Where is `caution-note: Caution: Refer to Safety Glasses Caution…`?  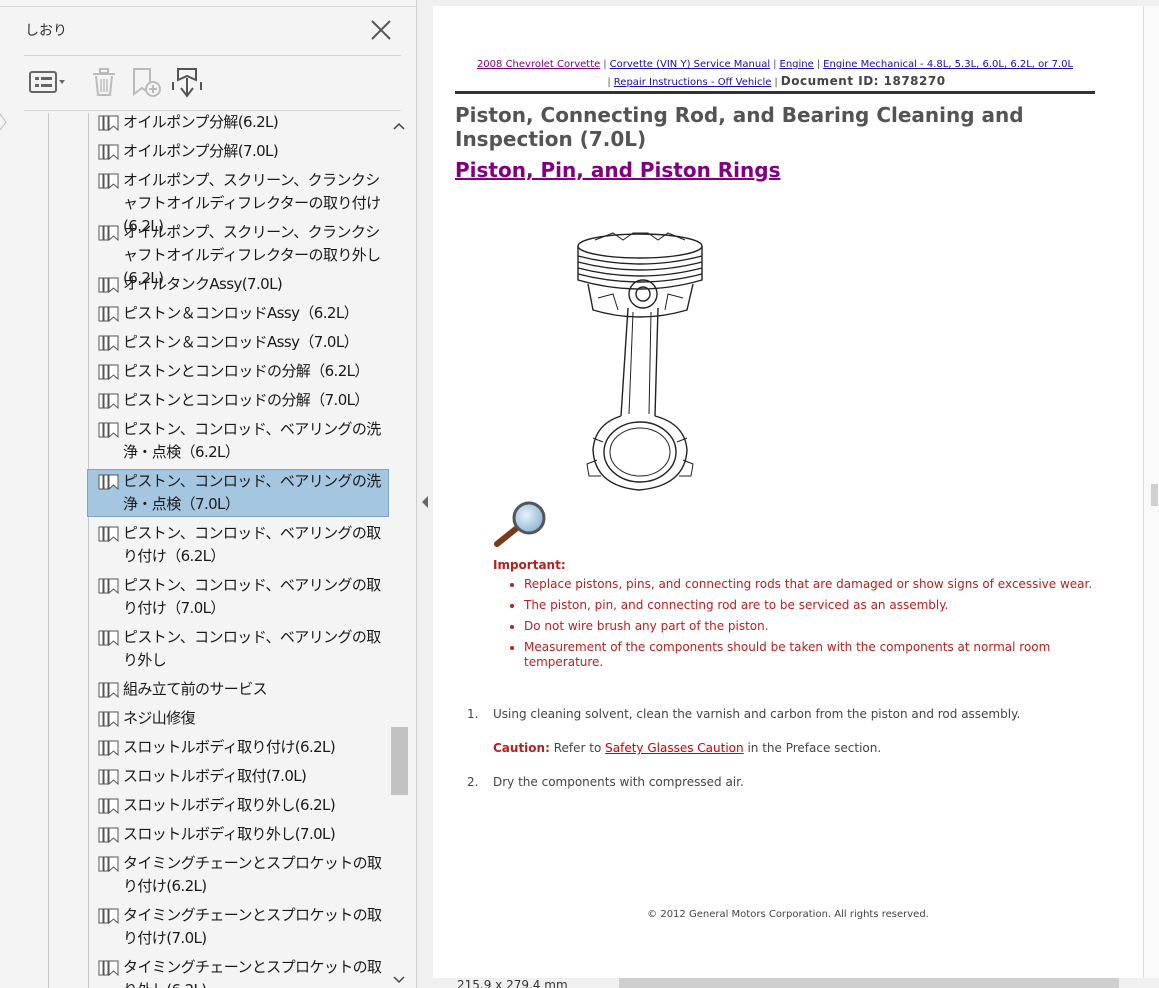 caution-note: Caution: Refer to Safety Glasses Caution… is located at coordinates (783, 748).